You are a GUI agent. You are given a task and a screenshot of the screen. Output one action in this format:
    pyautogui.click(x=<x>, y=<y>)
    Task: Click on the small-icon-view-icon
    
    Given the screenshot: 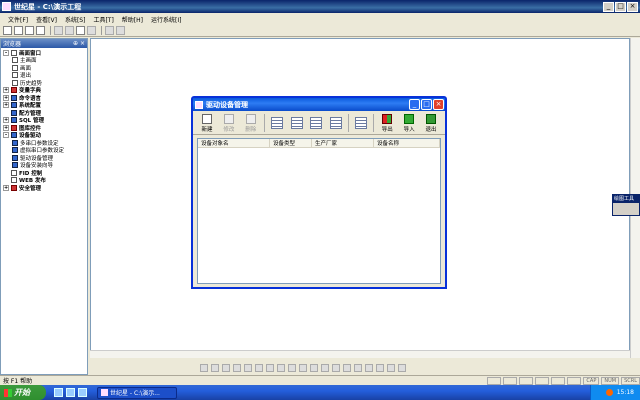 What is the action you would take?
    pyautogui.click(x=296, y=122)
    